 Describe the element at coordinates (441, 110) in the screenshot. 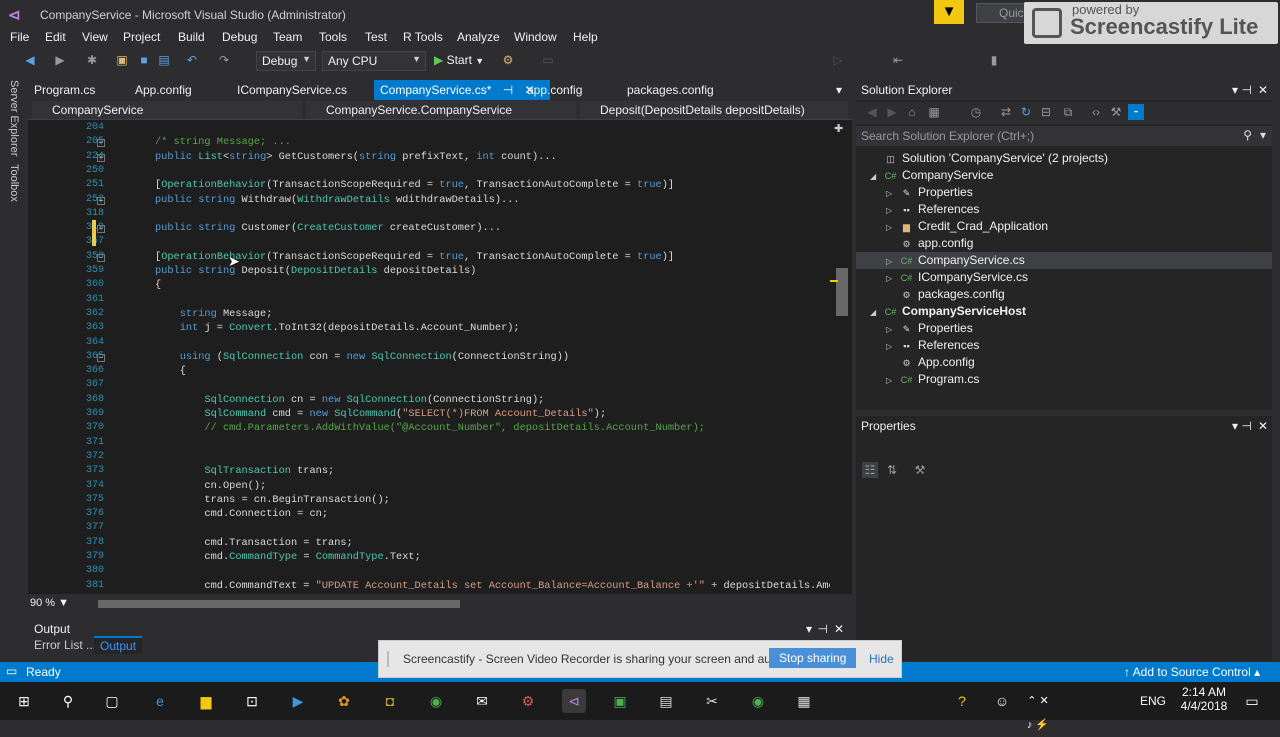

I see `type-nav-dropdown: CompanyService.CompanyService` at that location.